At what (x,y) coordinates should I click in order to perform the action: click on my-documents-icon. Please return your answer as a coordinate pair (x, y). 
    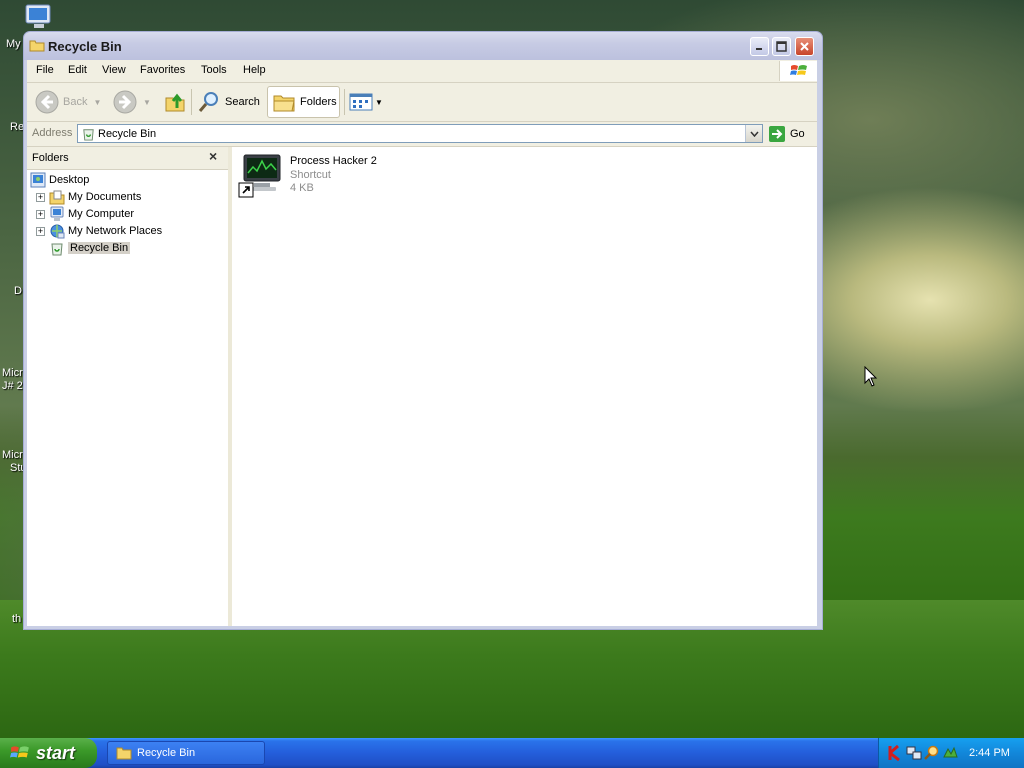
    Looking at the image, I should click on (57, 197).